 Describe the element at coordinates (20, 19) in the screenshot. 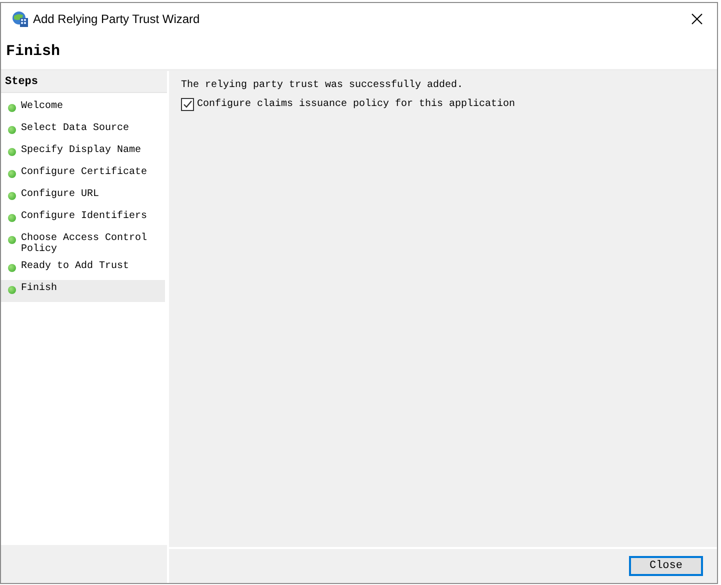

I see `globe-building-icon` at that location.